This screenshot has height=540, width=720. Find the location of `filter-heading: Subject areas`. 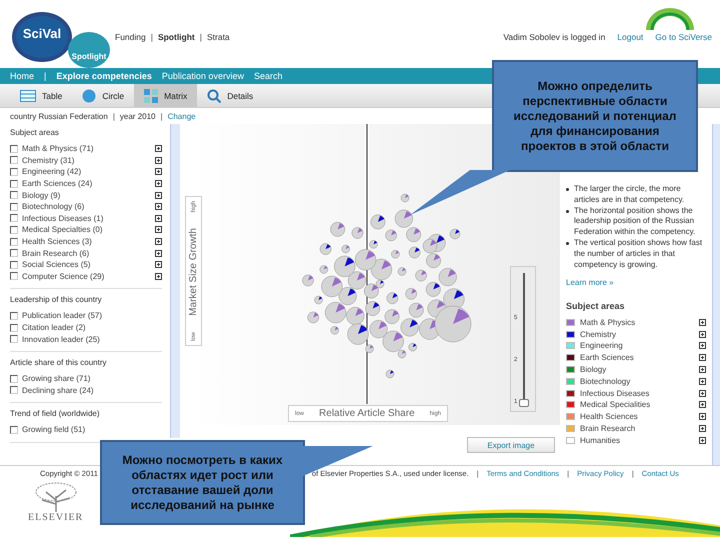

filter-heading: Subject areas is located at coordinates (35, 132).